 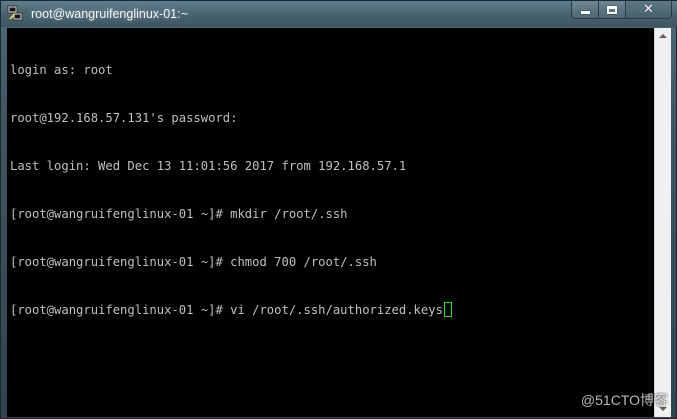 I want to click on terminal-line: login as: root, so click(x=61, y=70).